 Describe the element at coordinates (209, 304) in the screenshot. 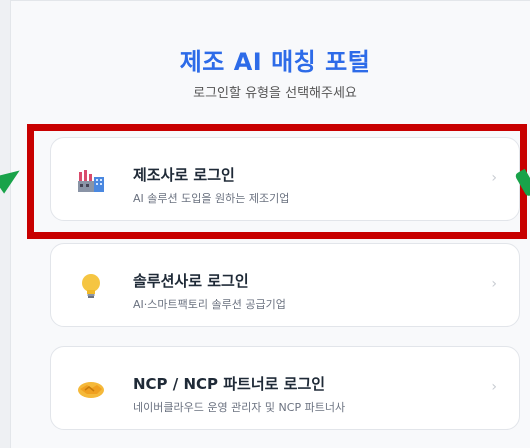

I see `card-description: AI·스마트팩토리 솔루션 공급기업` at that location.